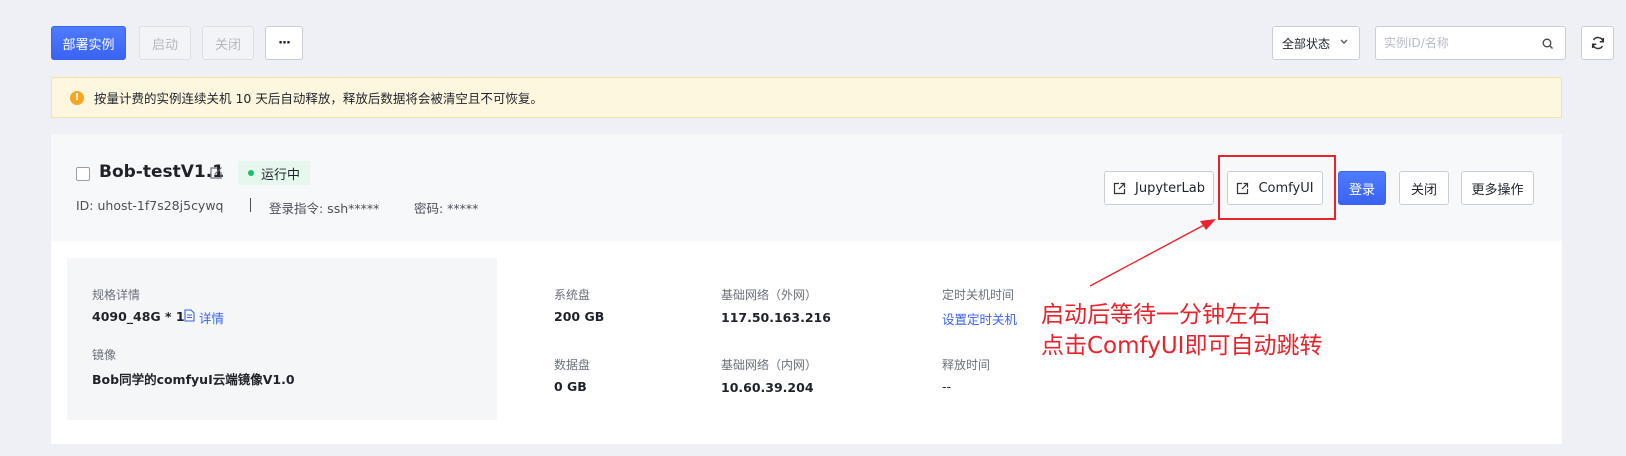  Describe the element at coordinates (228, 43) in the screenshot. I see `close-button: 关闭` at that location.